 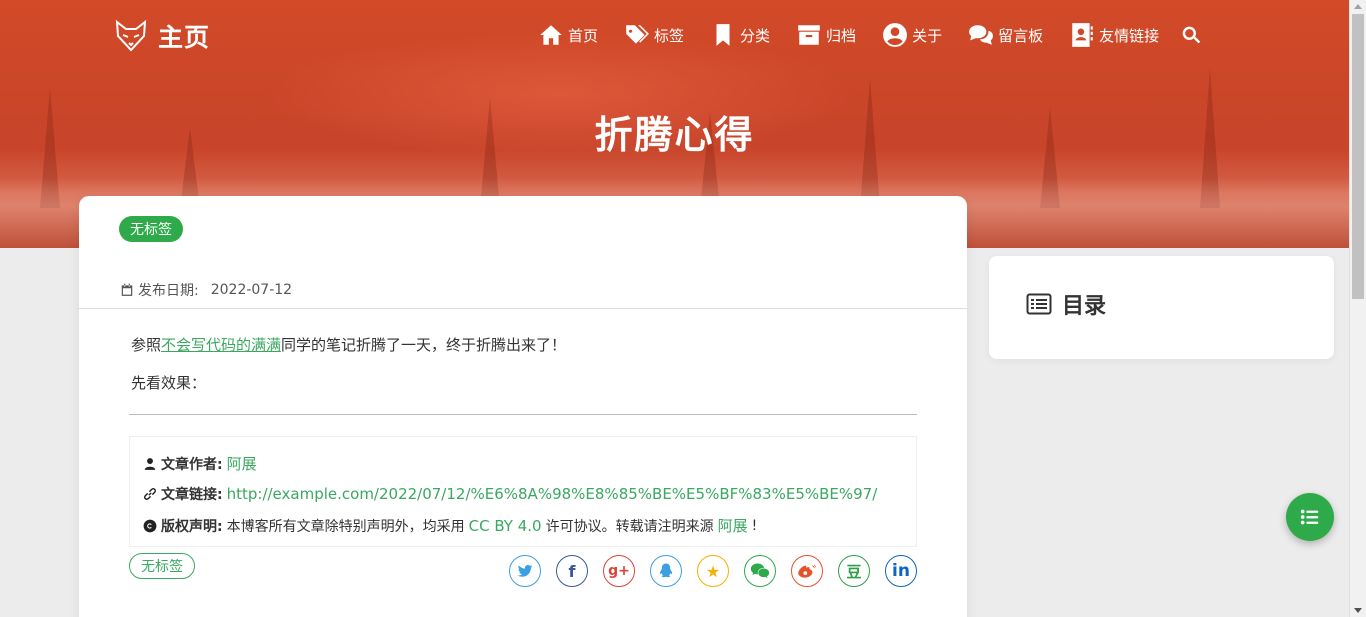 I want to click on douban-icon: 豆, so click(x=854, y=571).